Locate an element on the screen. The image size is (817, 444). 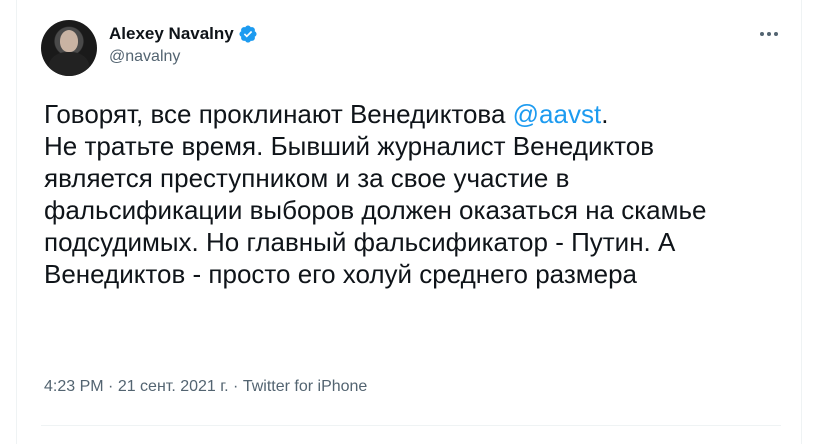
avatar-body is located at coordinates (69, 64).